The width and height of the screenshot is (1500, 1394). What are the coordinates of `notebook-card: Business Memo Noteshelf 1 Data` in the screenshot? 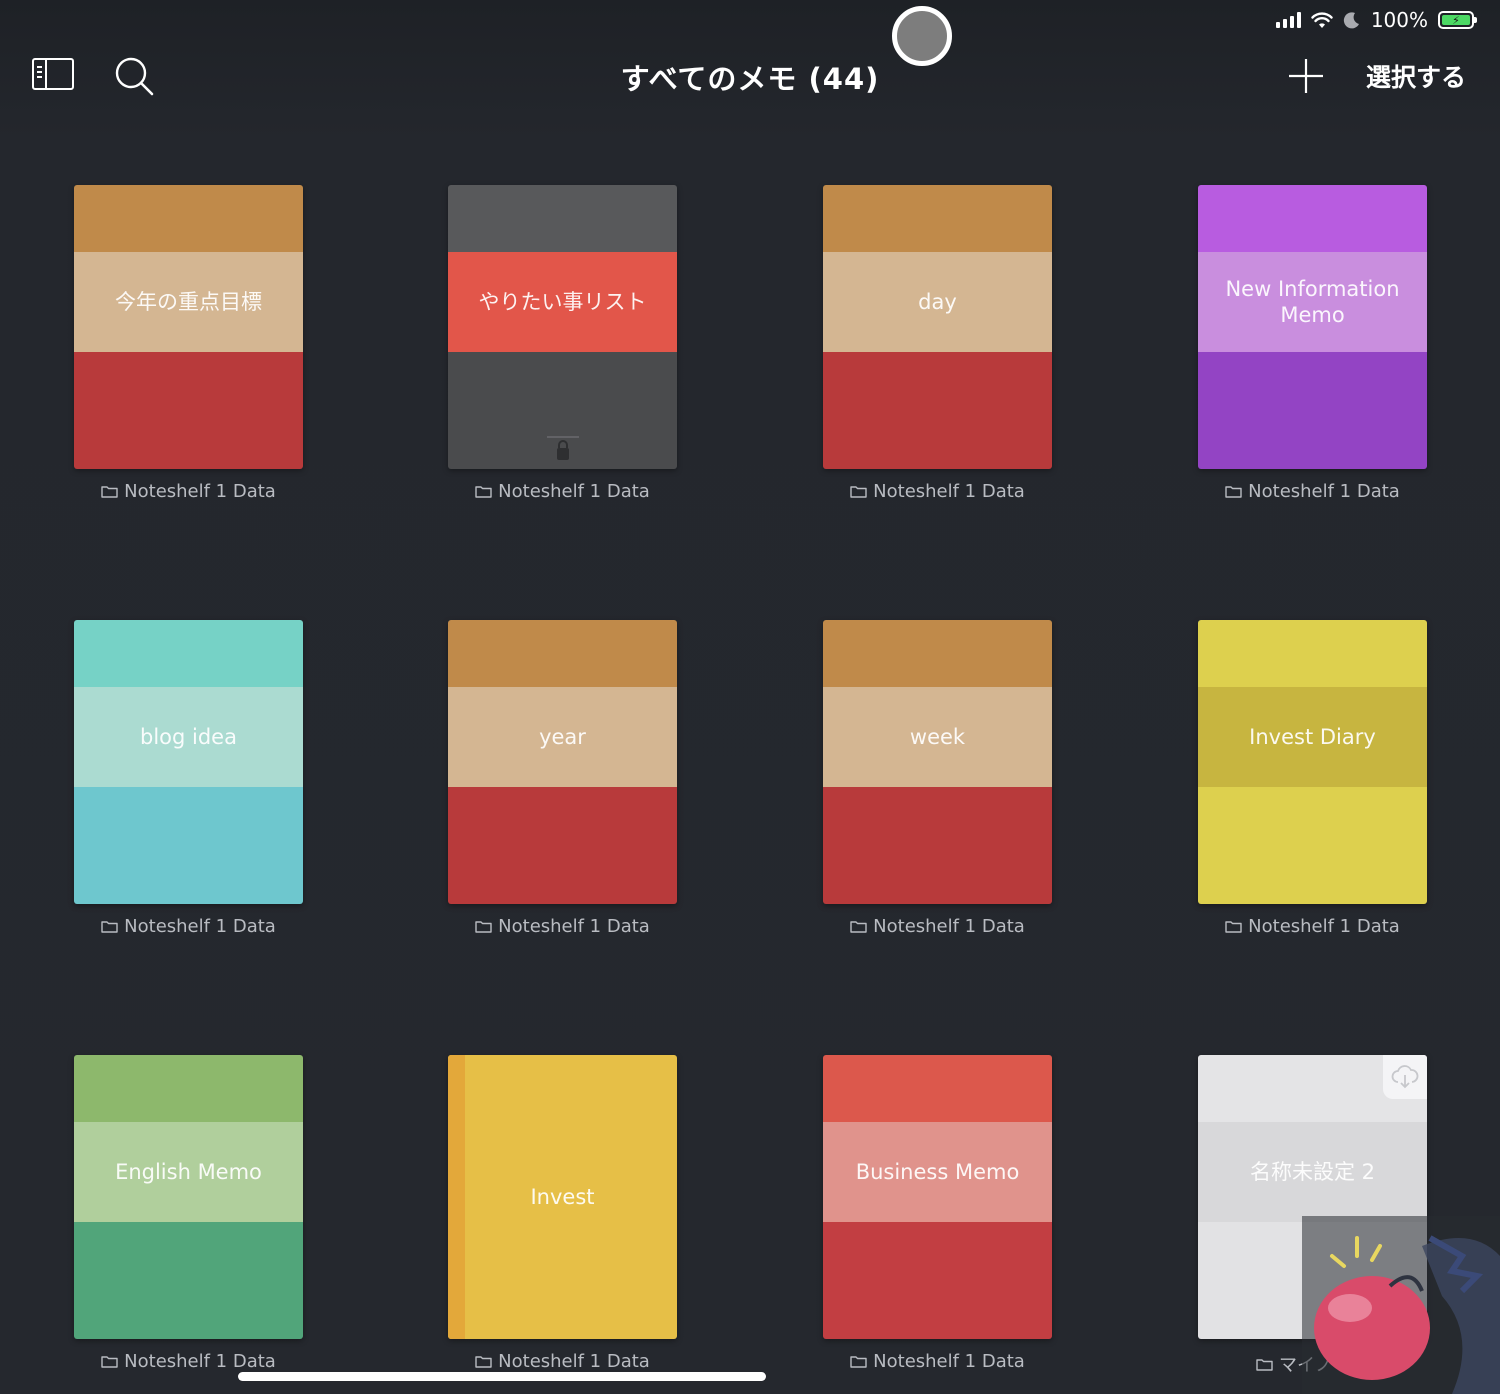 It's located at (937, 1220).